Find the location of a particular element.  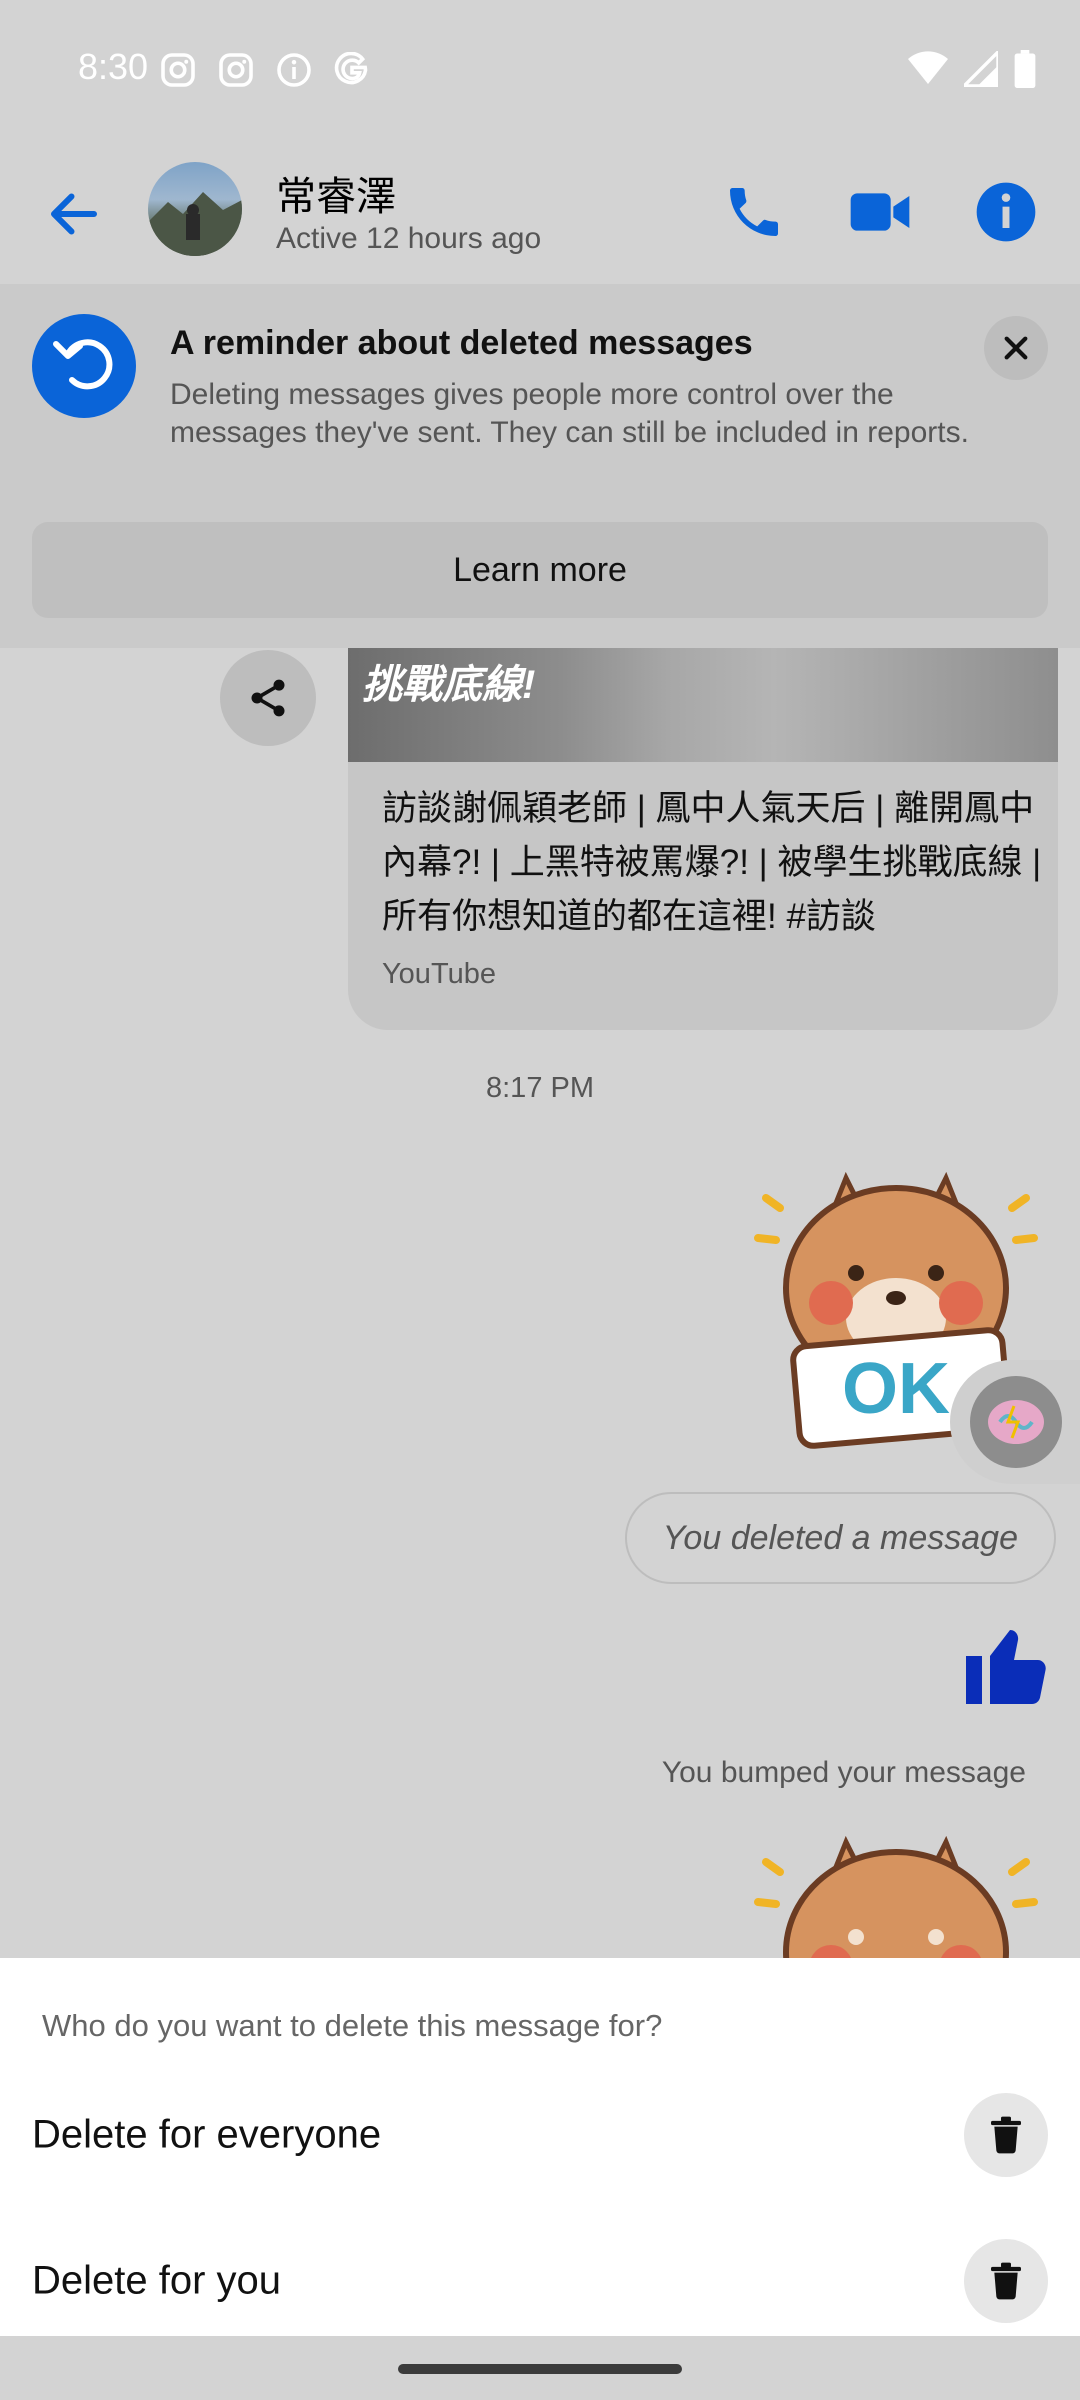

navigation-bar is located at coordinates (540, 2368).